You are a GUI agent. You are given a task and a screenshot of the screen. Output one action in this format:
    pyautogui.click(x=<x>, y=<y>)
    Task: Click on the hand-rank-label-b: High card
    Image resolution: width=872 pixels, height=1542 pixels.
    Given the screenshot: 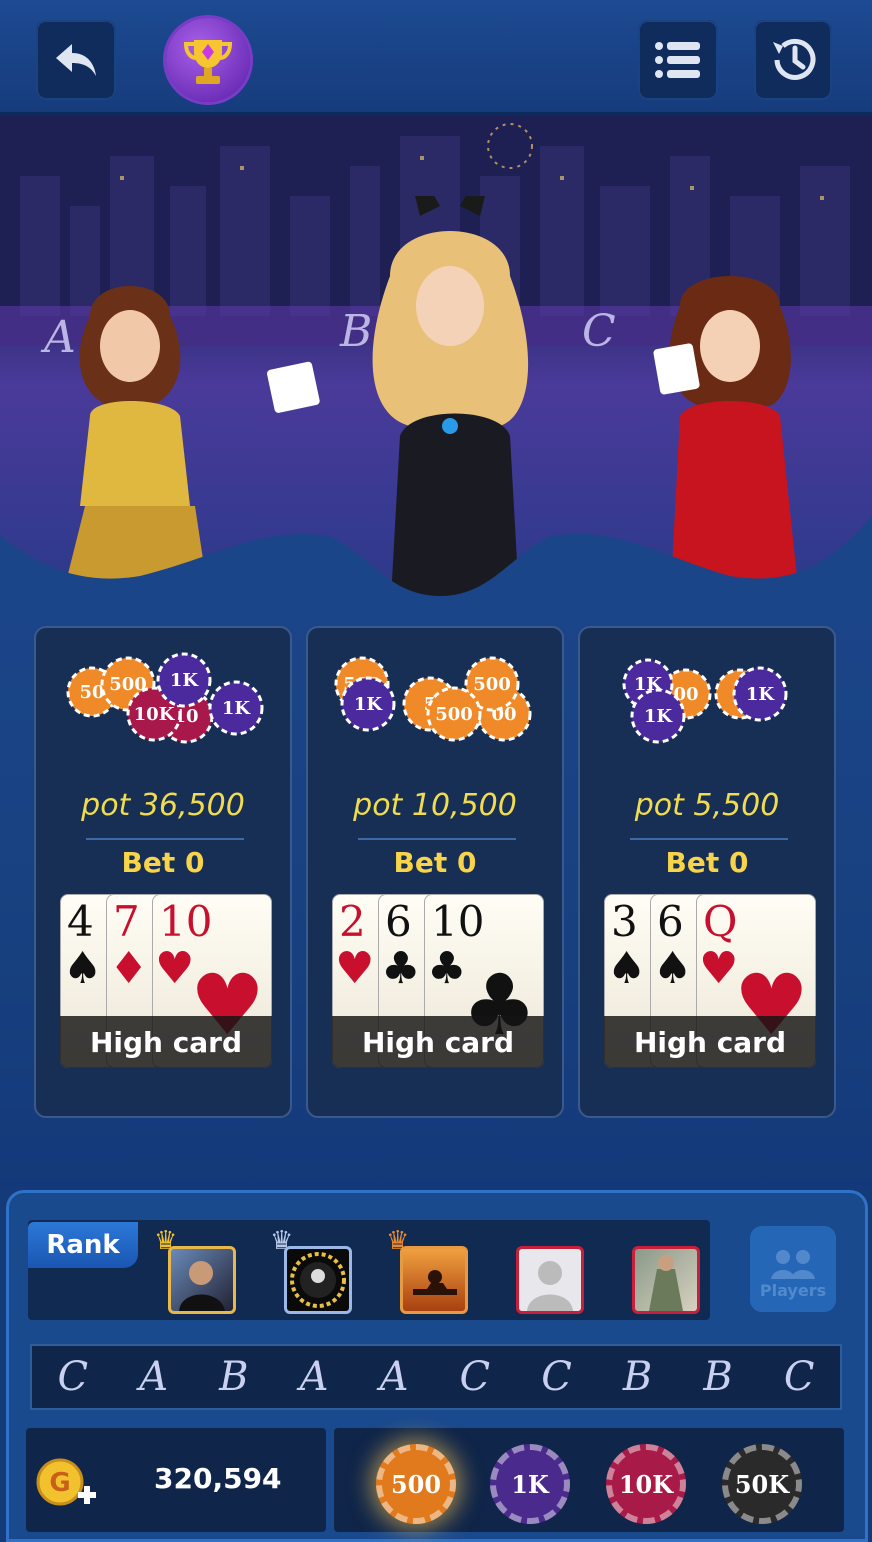 What is the action you would take?
    pyautogui.click(x=438, y=1042)
    